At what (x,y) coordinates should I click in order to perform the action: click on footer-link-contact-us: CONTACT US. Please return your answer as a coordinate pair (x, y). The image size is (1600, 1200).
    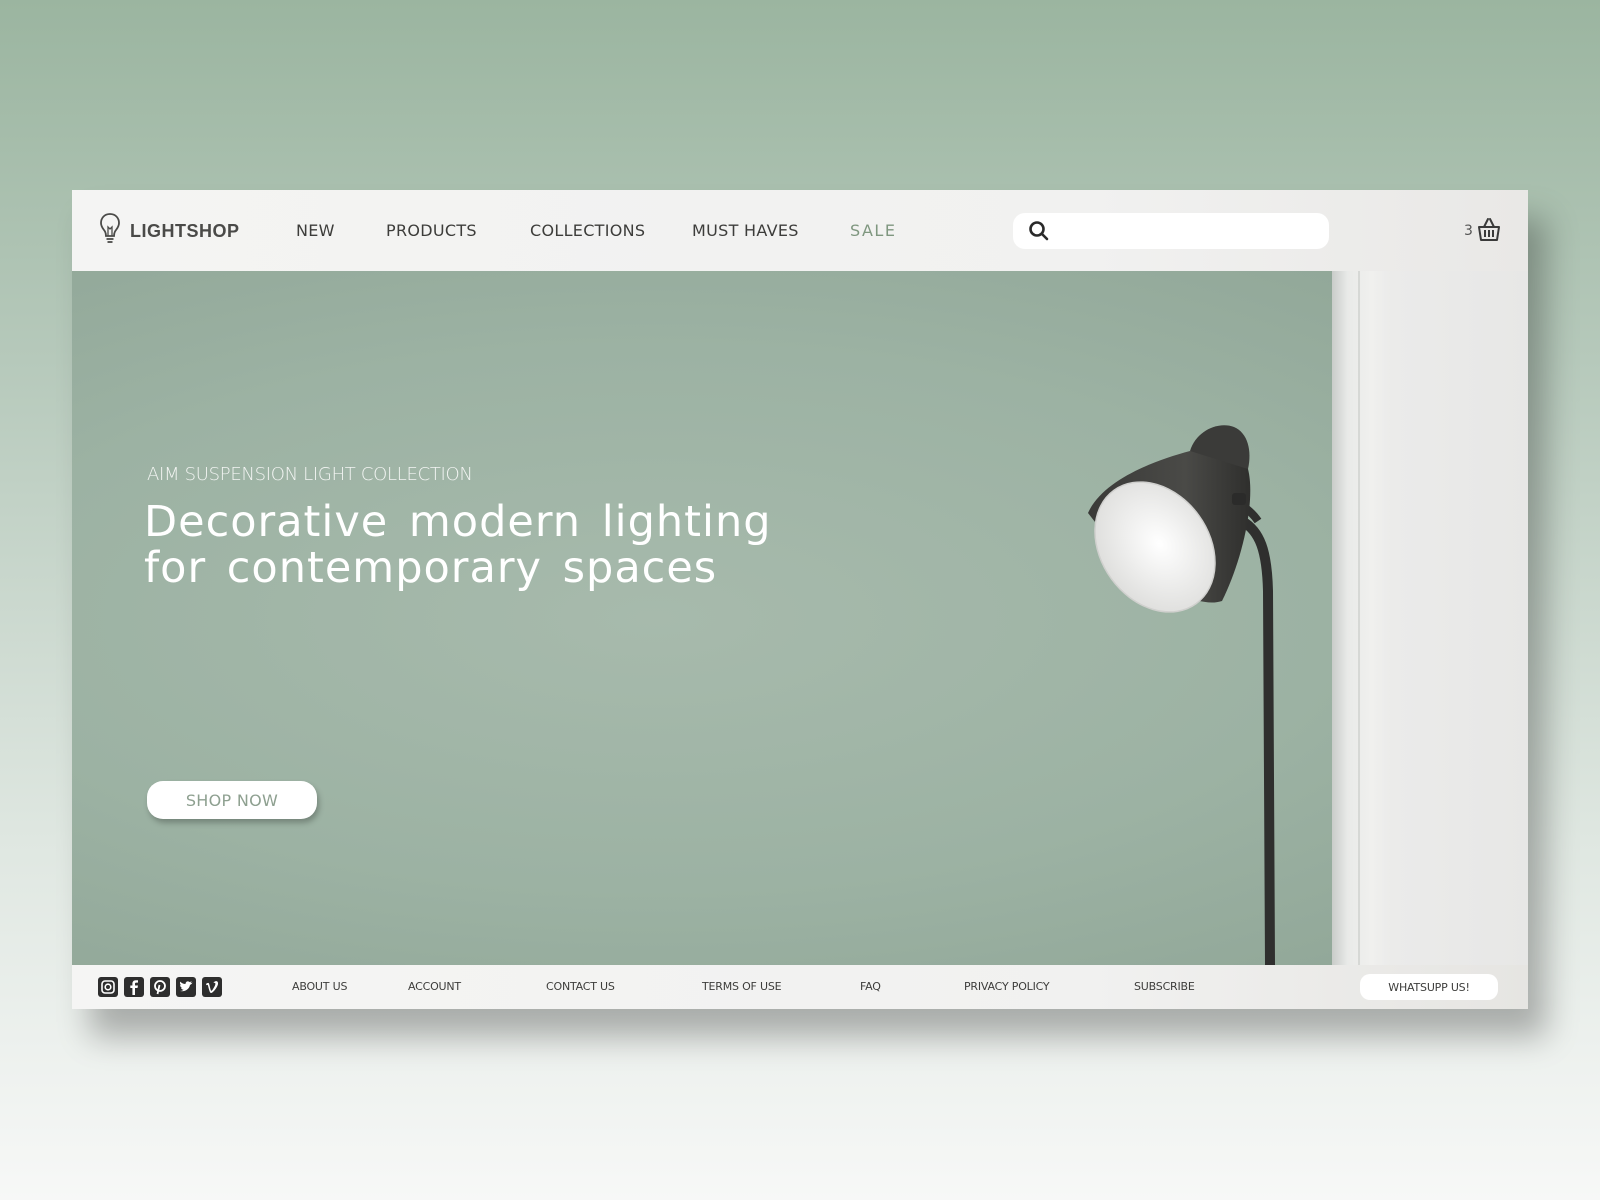
    Looking at the image, I should click on (580, 986).